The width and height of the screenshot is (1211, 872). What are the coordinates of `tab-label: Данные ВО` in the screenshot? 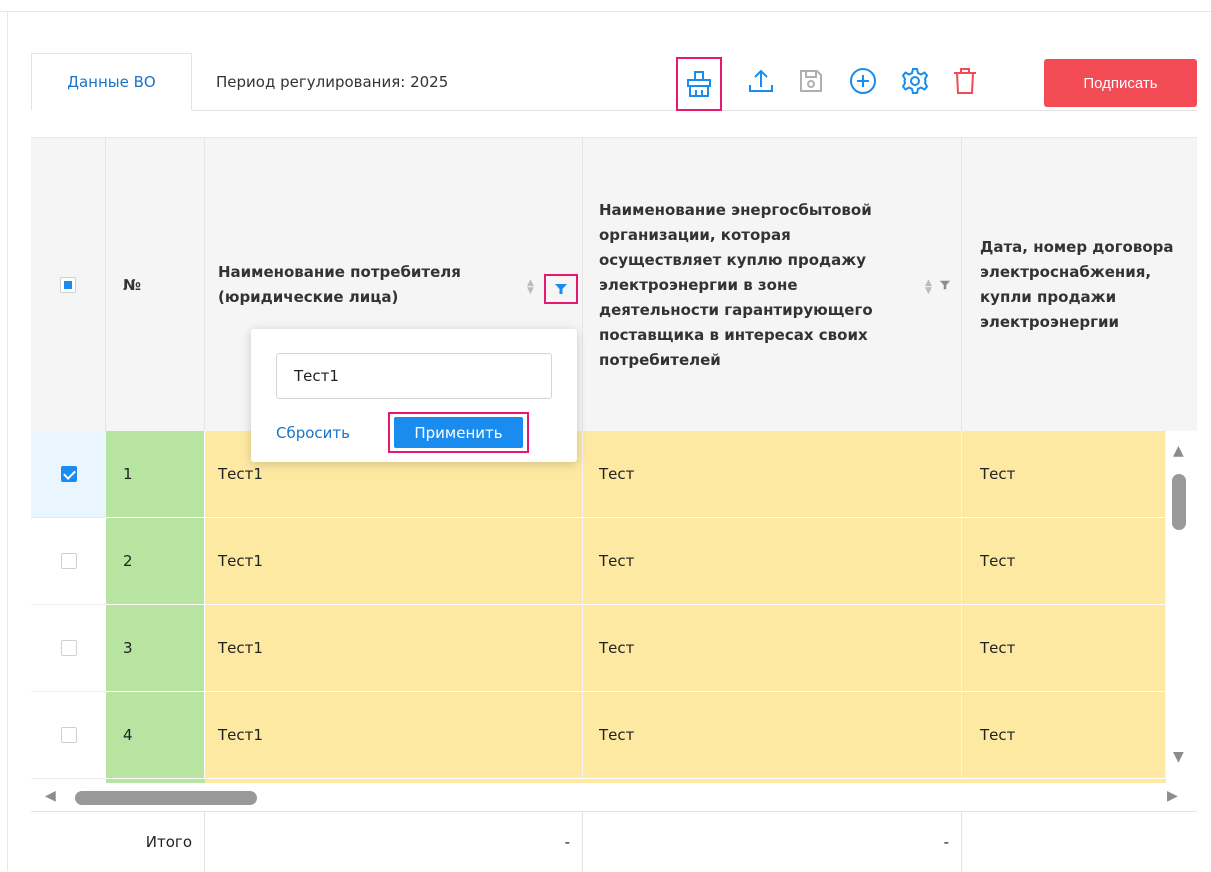 It's located at (111, 82).